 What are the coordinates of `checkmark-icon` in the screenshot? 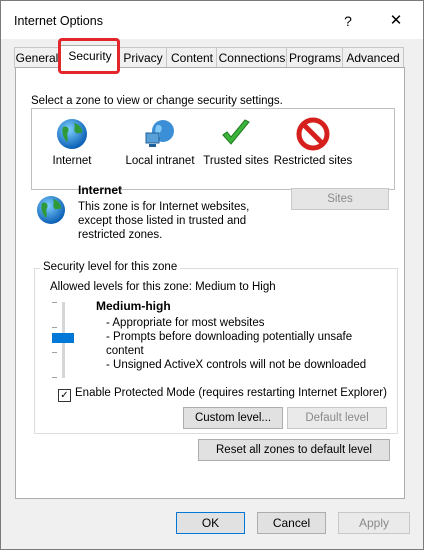 It's located at (236, 134).